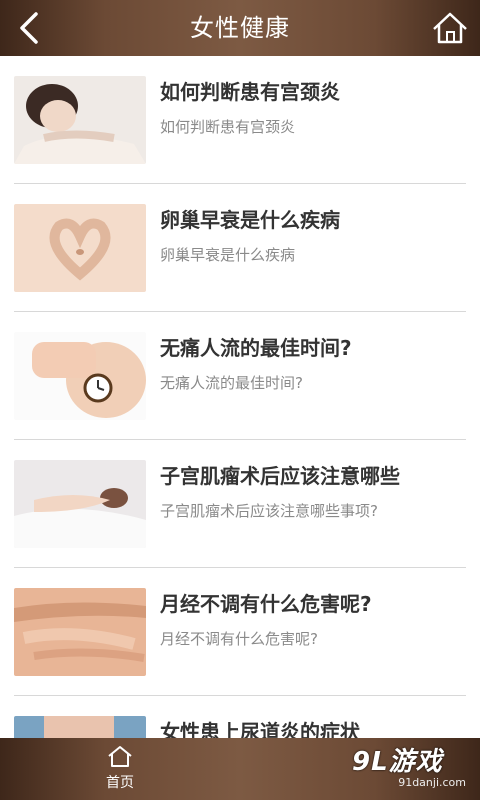 This screenshot has width=480, height=800. What do you see at coordinates (240, 717) in the screenshot?
I see `list-item: 女性患上尿道炎的症状` at bounding box center [240, 717].